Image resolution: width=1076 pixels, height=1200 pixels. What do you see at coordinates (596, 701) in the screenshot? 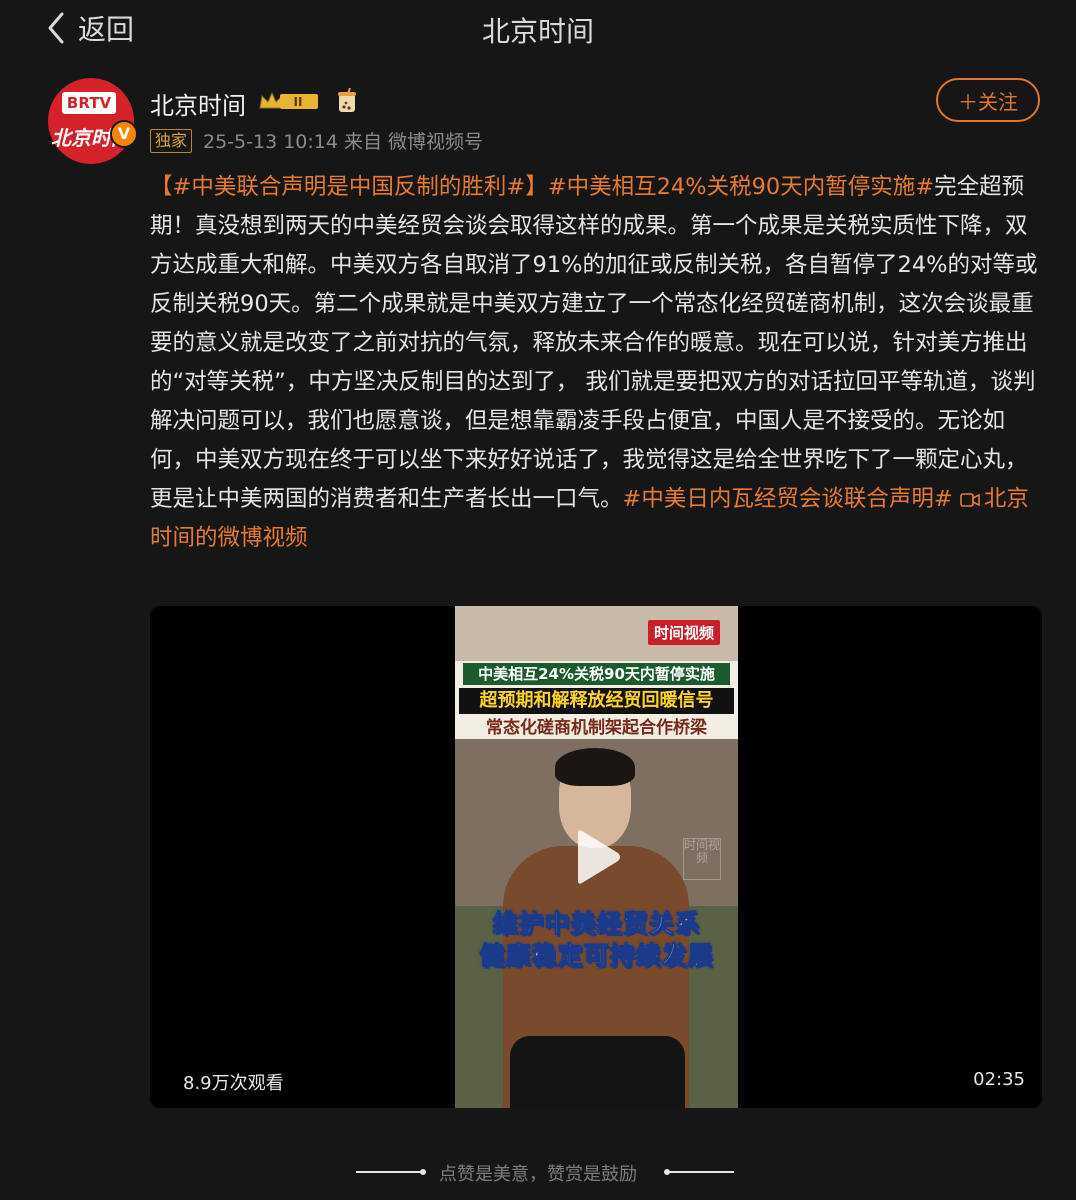
I see `video-headline-2: 超预期和解释放经贸回暖信号` at bounding box center [596, 701].